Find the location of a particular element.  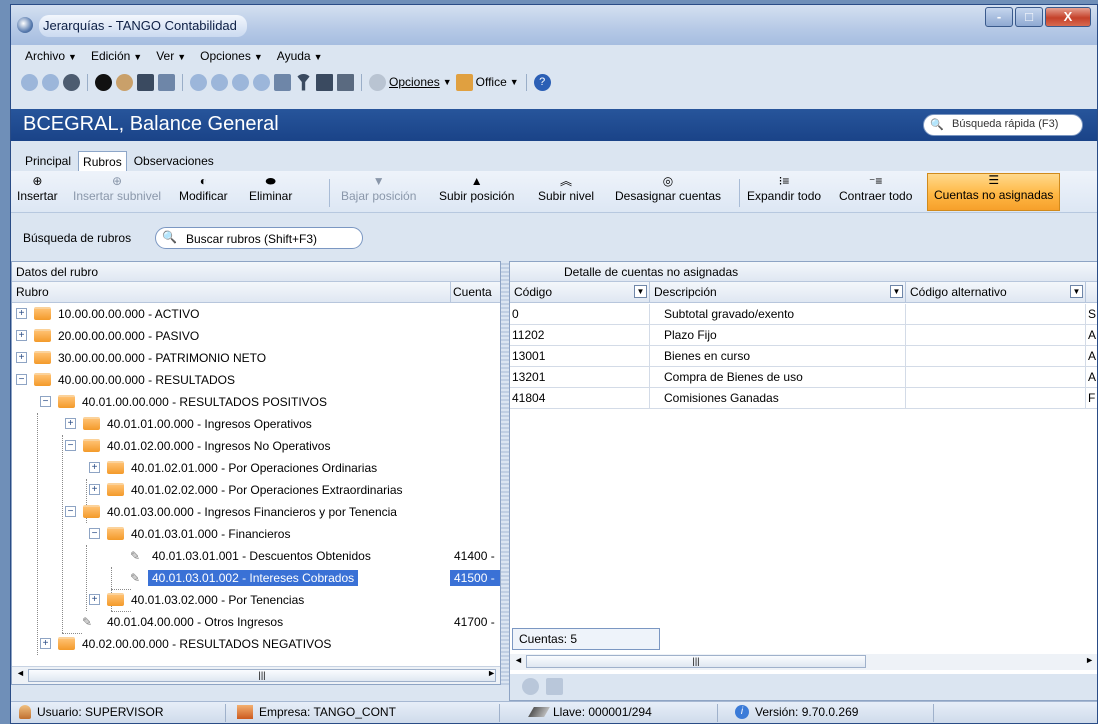

quick-search-input: 🔍 Búsqueda rápida (F3) is located at coordinates (1003, 125).